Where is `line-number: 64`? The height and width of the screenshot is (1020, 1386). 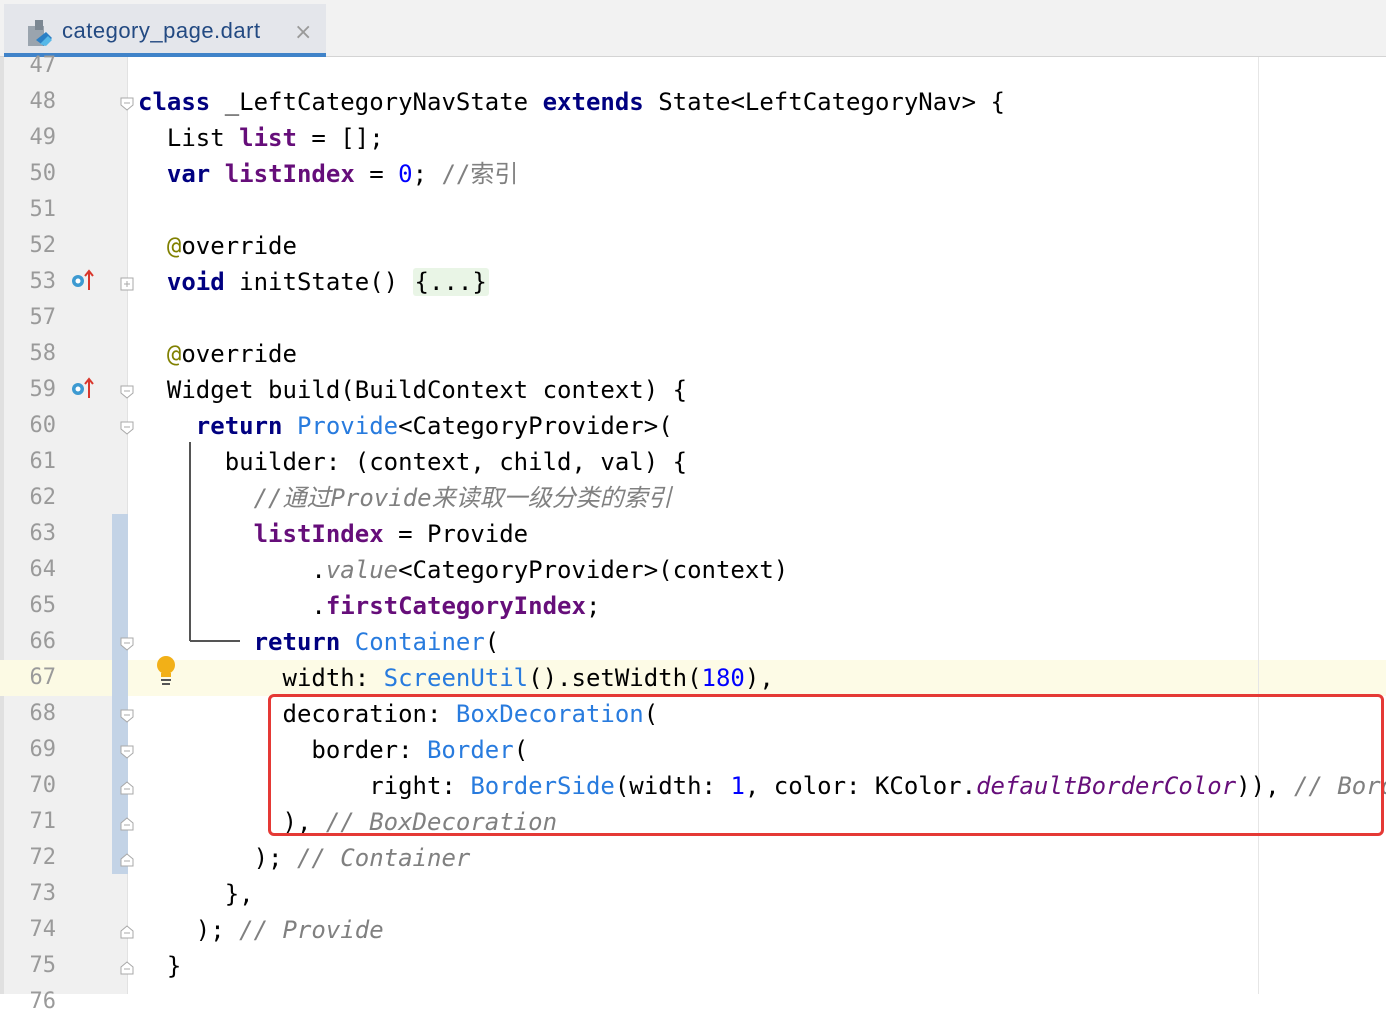 line-number: 64 is located at coordinates (43, 569).